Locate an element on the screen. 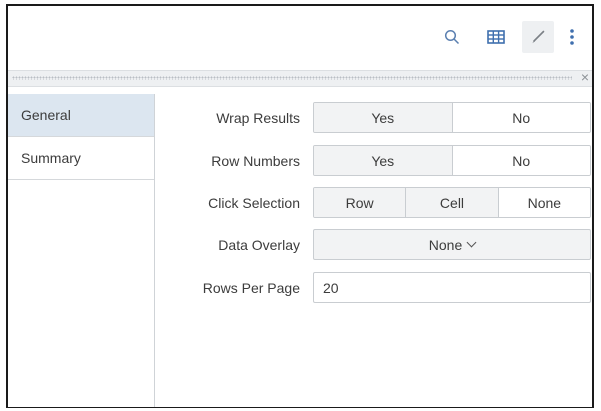 The width and height of the screenshot is (601, 411). drag-handle-bar: × is located at coordinates (300, 78).